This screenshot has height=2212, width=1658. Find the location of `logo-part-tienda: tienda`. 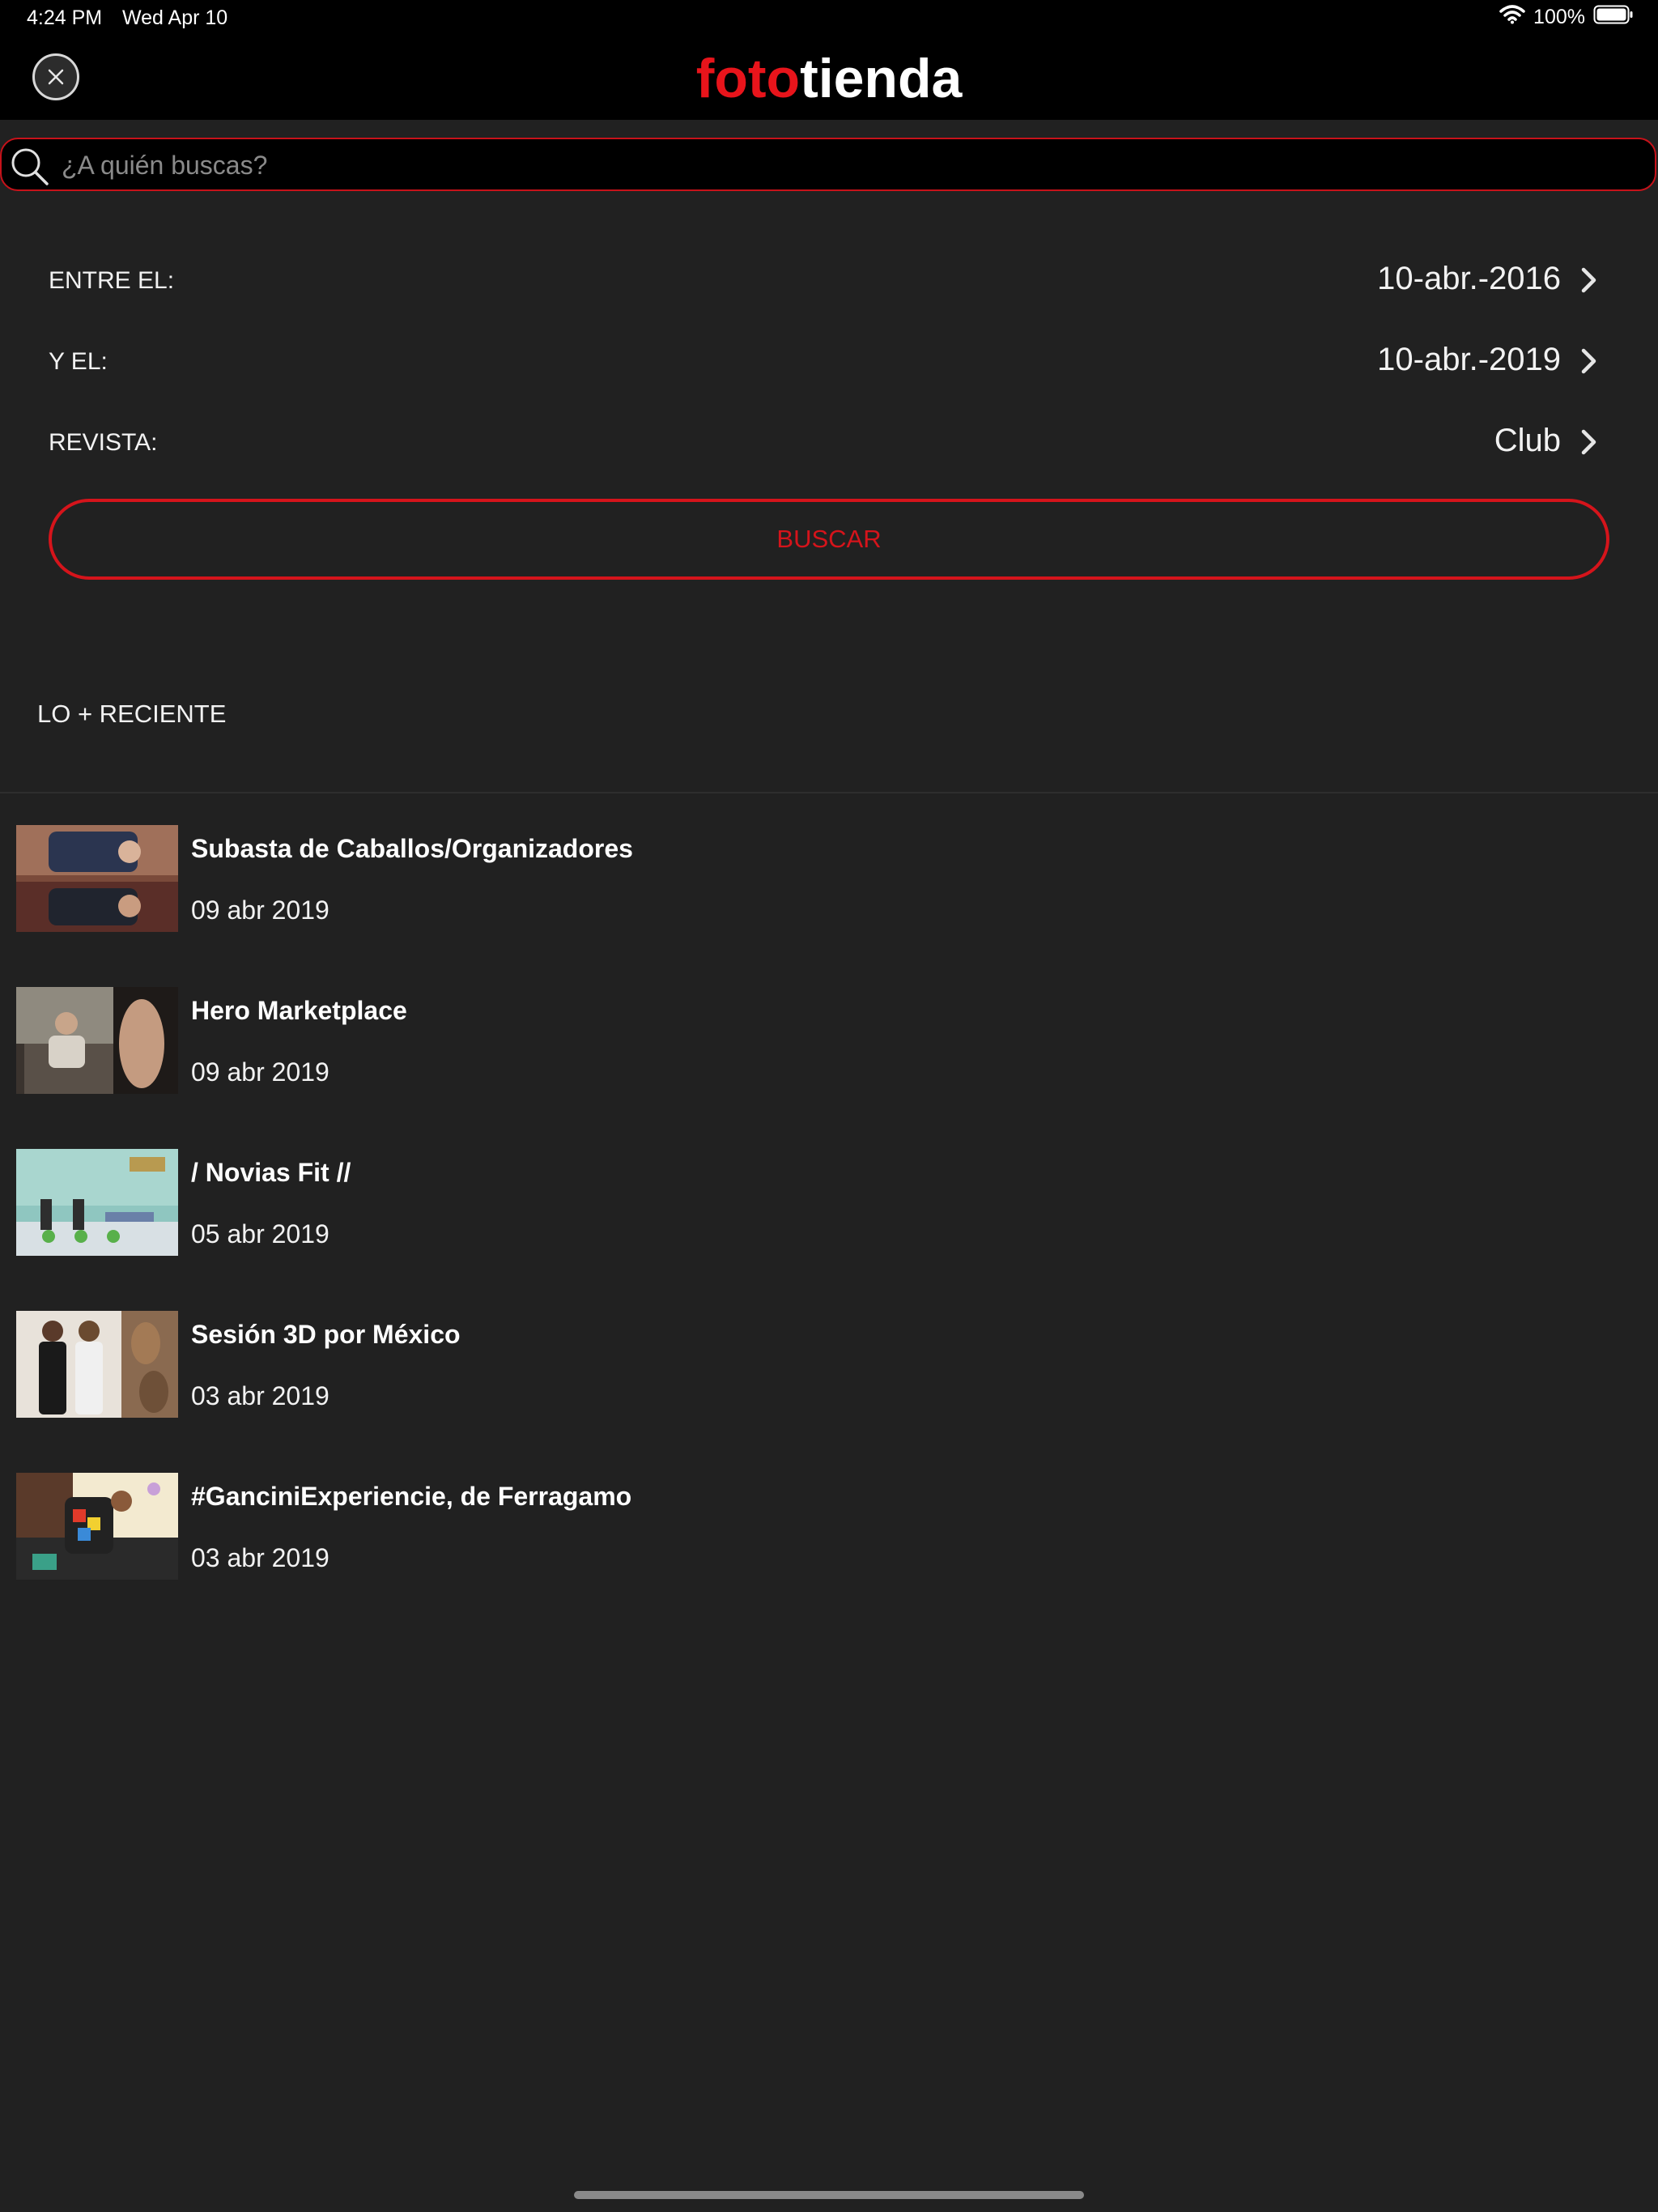

logo-part-tienda: tienda is located at coordinates (881, 78).